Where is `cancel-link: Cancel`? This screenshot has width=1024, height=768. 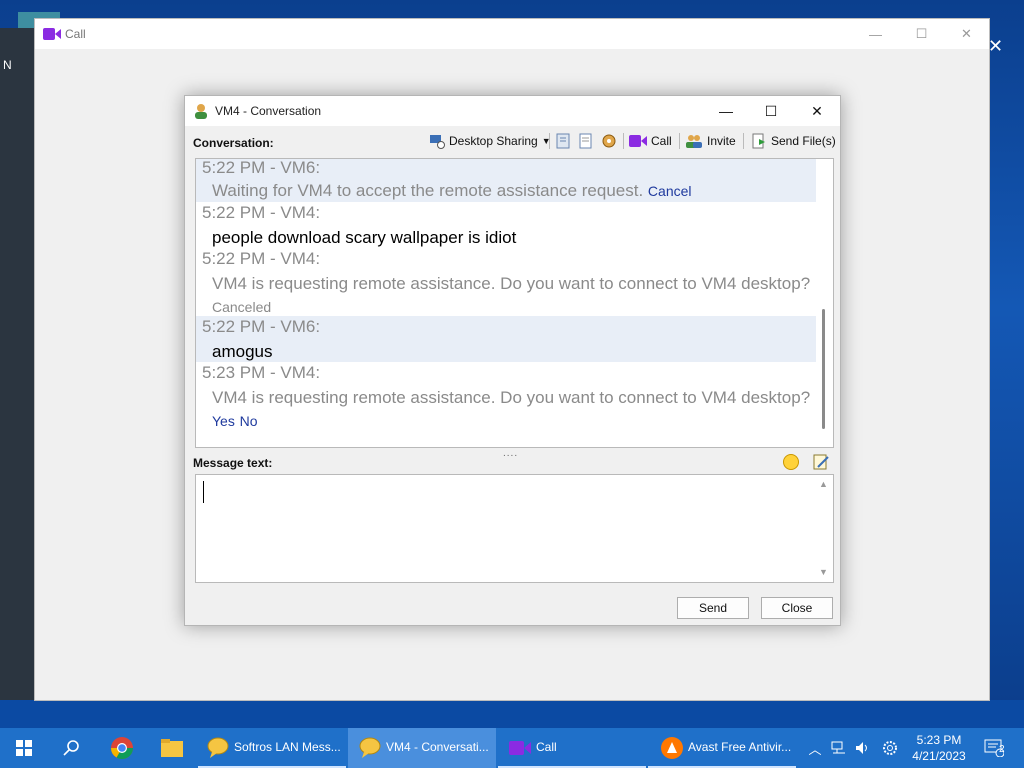 cancel-link: Cancel is located at coordinates (670, 191).